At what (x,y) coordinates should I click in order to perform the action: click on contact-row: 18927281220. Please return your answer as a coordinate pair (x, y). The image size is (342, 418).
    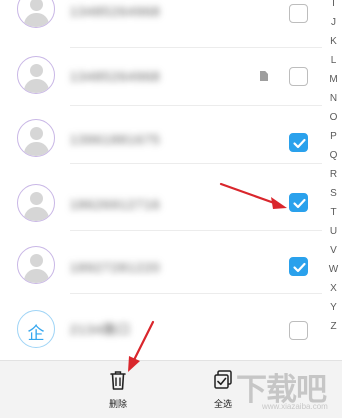
    Looking at the image, I should click on (161, 265).